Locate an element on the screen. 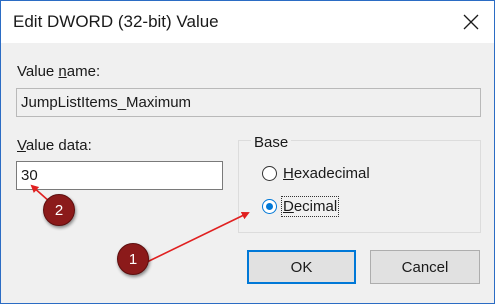 Image resolution: width=495 pixels, height=304 pixels. hexadecimal-radio is located at coordinates (269, 173).